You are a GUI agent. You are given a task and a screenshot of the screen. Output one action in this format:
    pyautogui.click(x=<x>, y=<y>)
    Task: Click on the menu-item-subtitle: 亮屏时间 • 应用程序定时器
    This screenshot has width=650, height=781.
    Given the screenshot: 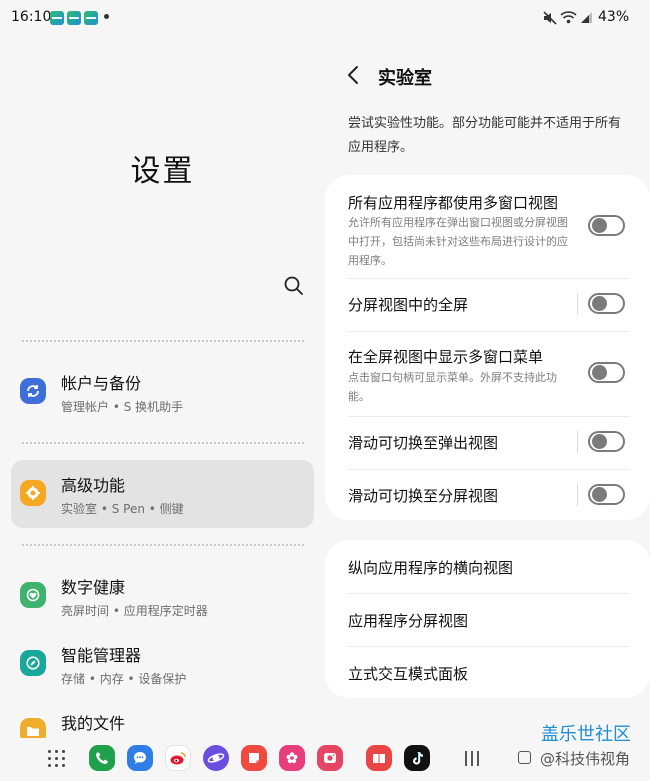 What is the action you would take?
    pyautogui.click(x=134, y=611)
    